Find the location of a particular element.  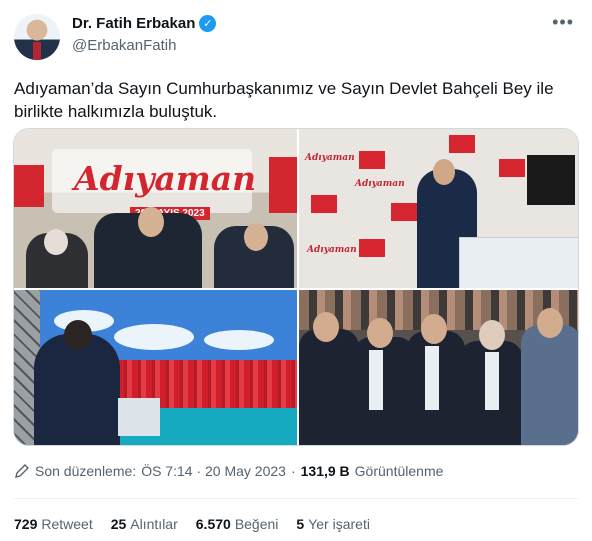

photo-banner-title: Adıyaman is located at coordinates (165, 178).